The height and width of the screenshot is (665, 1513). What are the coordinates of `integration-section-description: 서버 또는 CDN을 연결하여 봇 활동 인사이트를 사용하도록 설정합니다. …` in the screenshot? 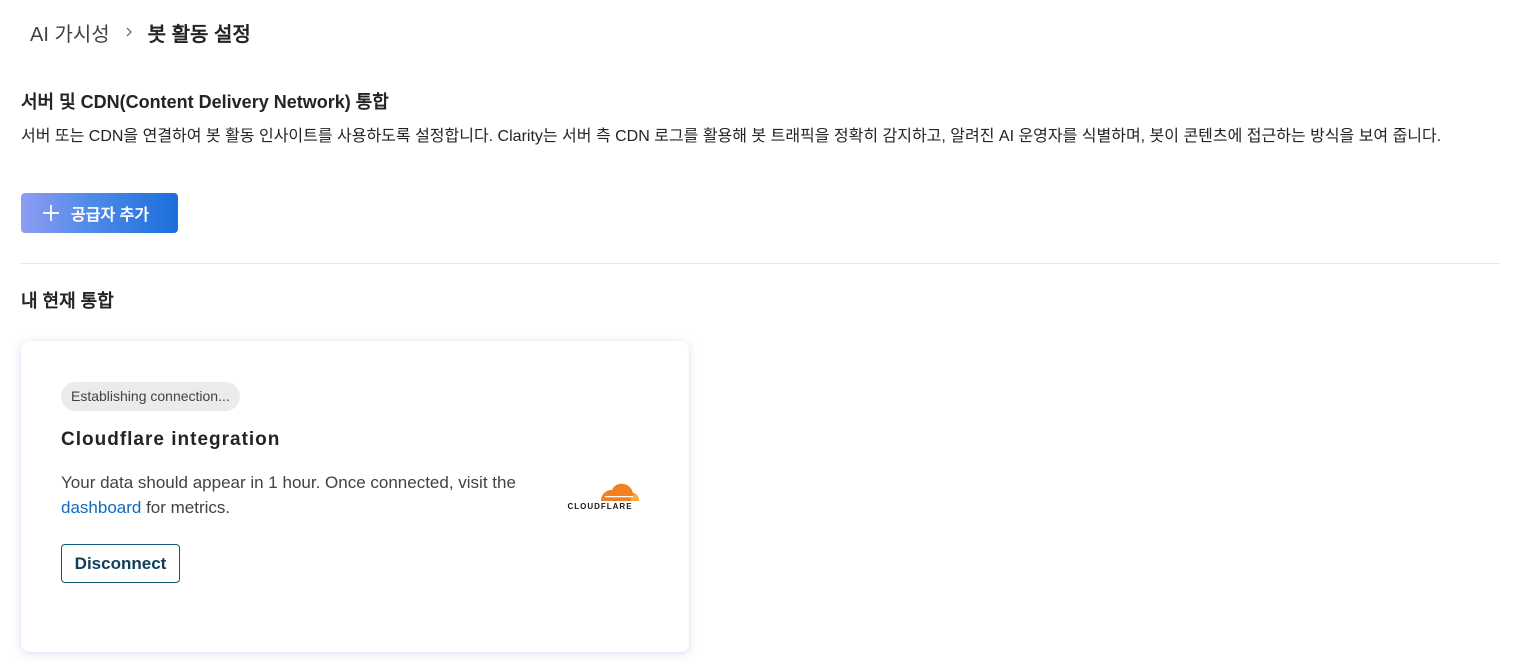 It's located at (731, 136).